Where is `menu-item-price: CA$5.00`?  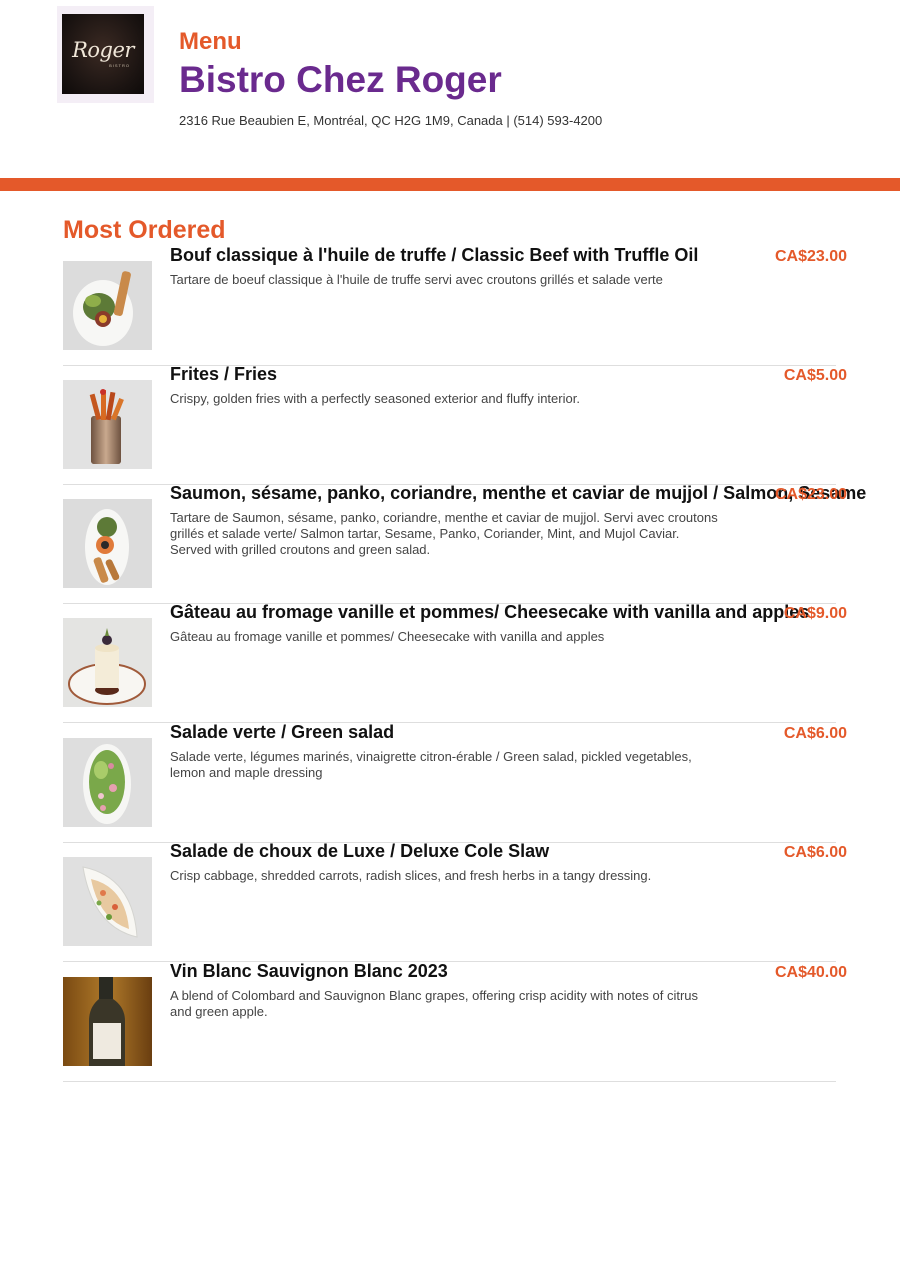 menu-item-price: CA$5.00 is located at coordinates (815, 375).